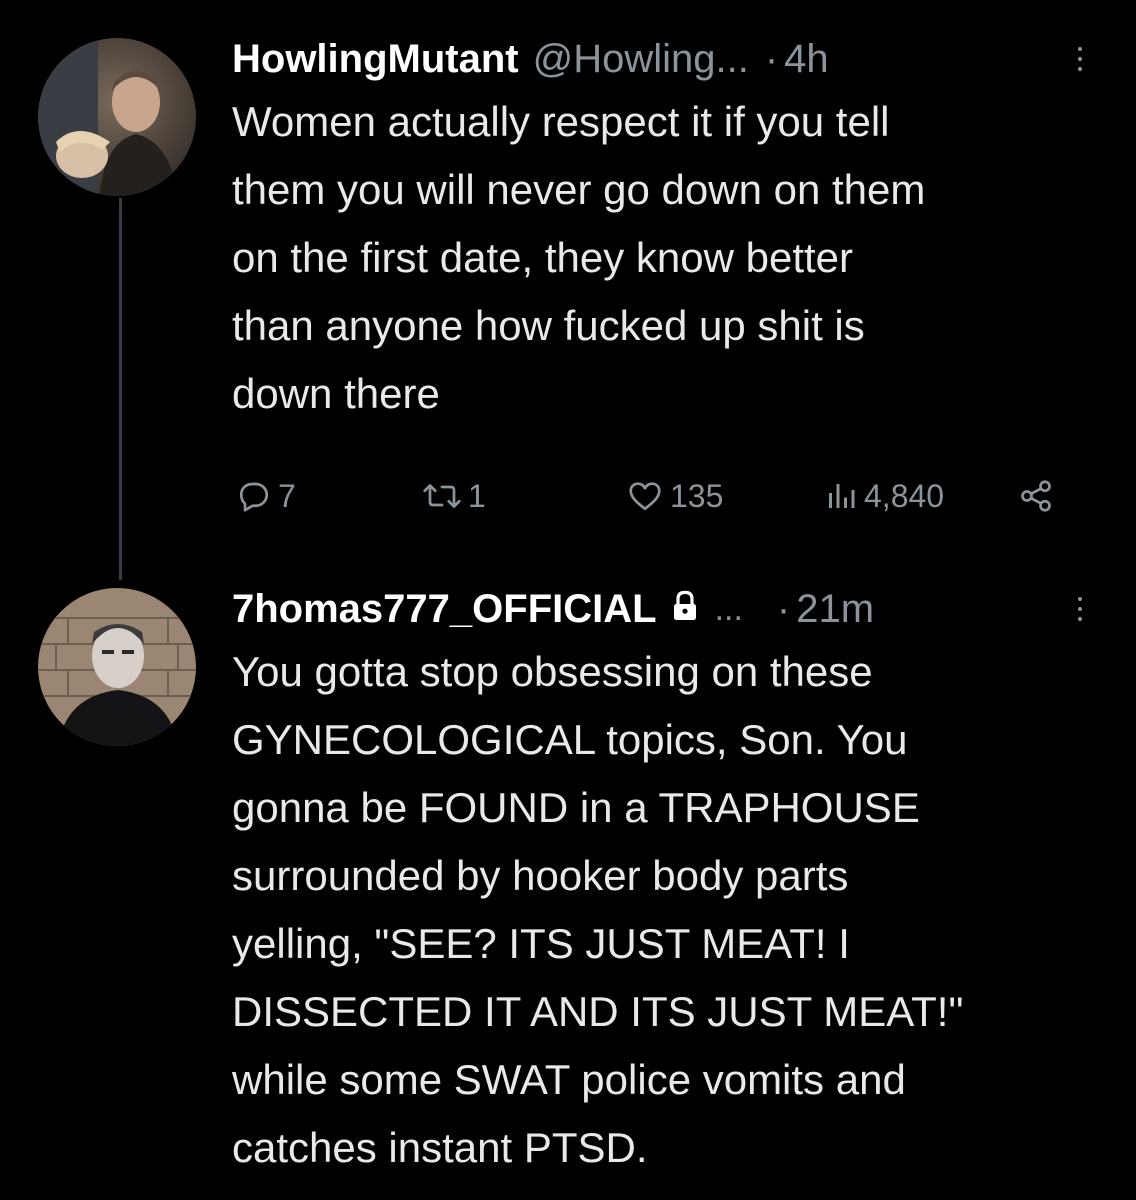 The height and width of the screenshot is (1200, 1136). I want to click on reply-count: 7, so click(287, 495).